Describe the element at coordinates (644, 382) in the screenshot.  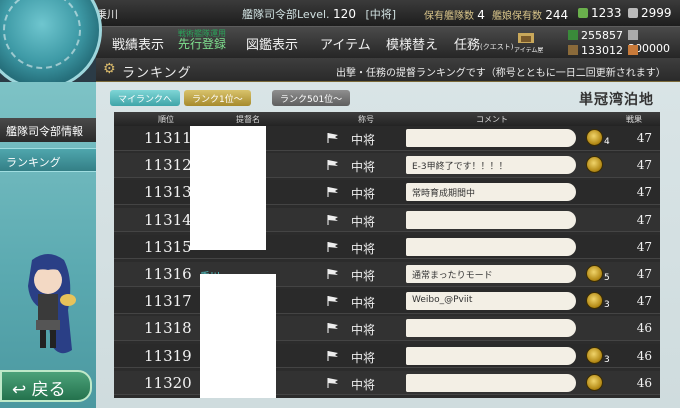
I see `row-score: 46` at that location.